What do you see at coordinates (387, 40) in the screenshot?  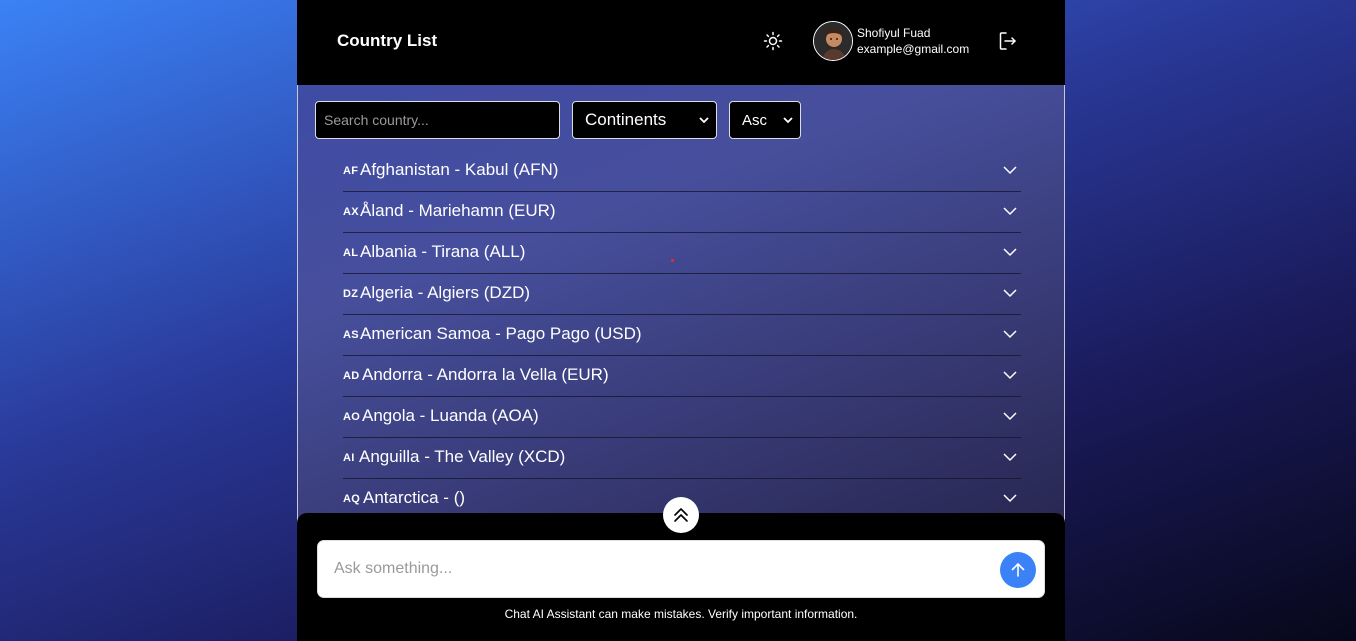 I see `page-title: Country List` at bounding box center [387, 40].